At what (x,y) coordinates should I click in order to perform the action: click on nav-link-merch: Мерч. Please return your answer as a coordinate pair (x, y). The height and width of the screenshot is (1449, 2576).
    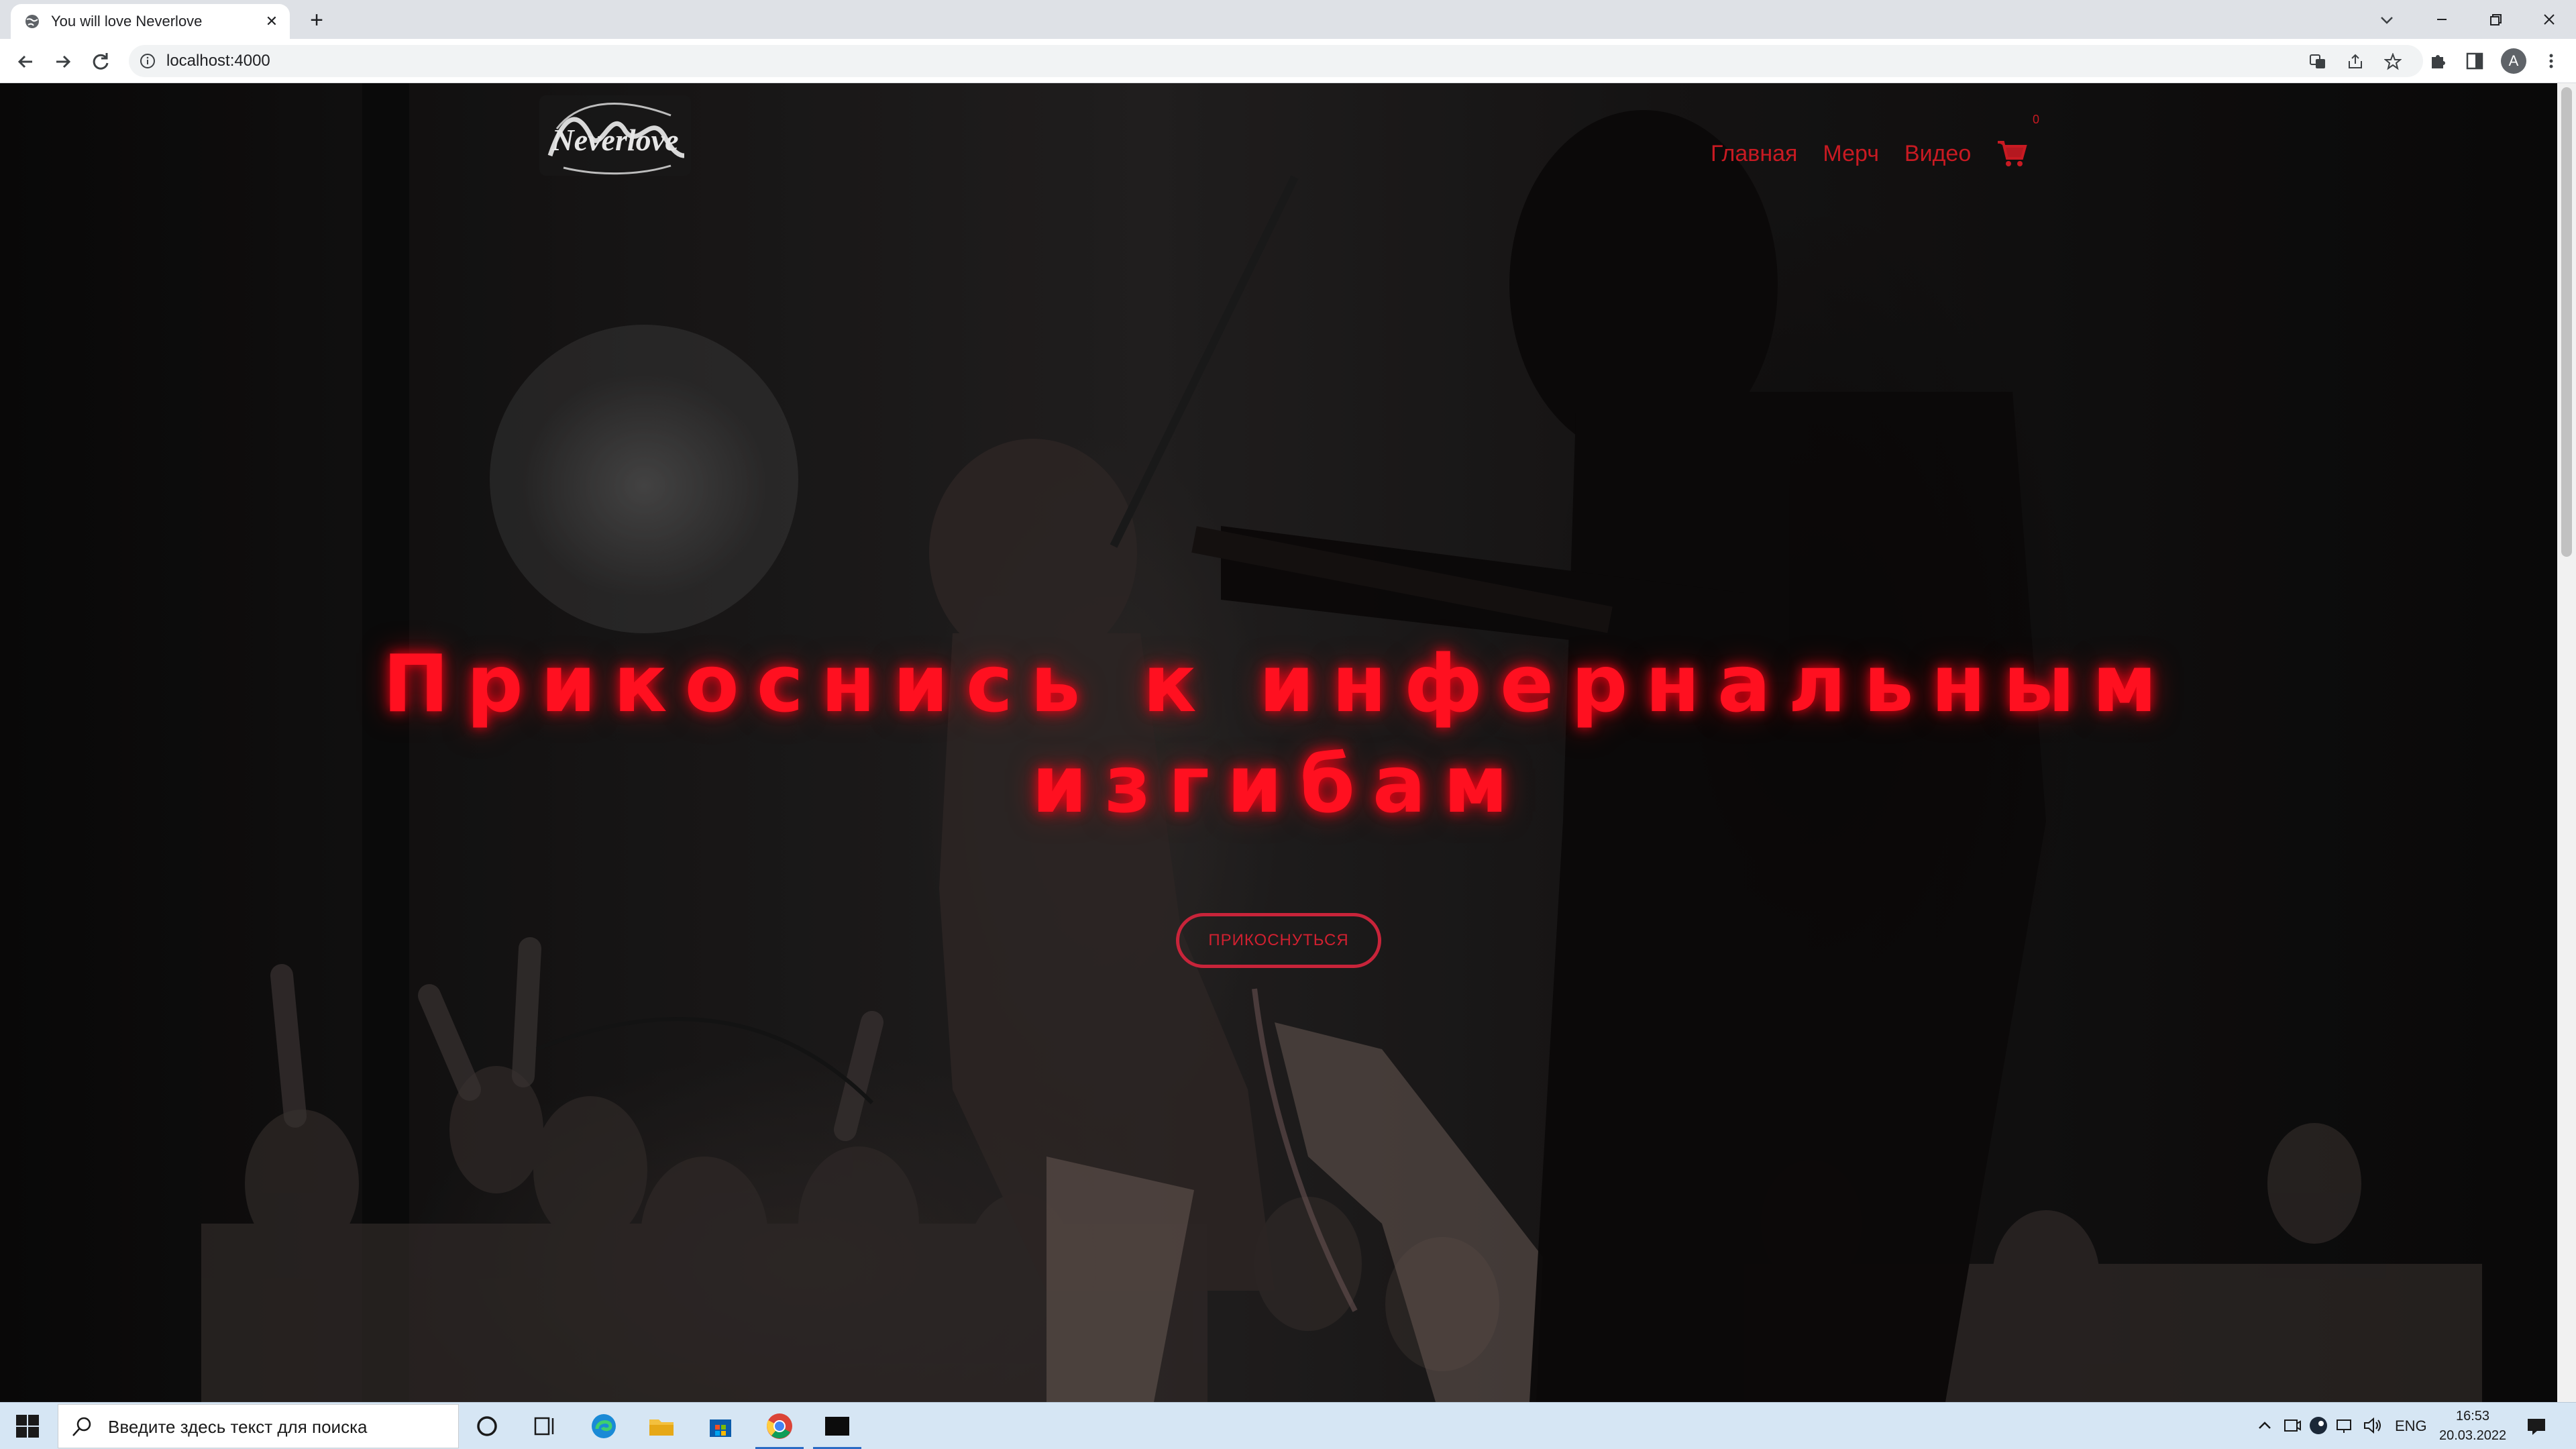
    Looking at the image, I should click on (1851, 154).